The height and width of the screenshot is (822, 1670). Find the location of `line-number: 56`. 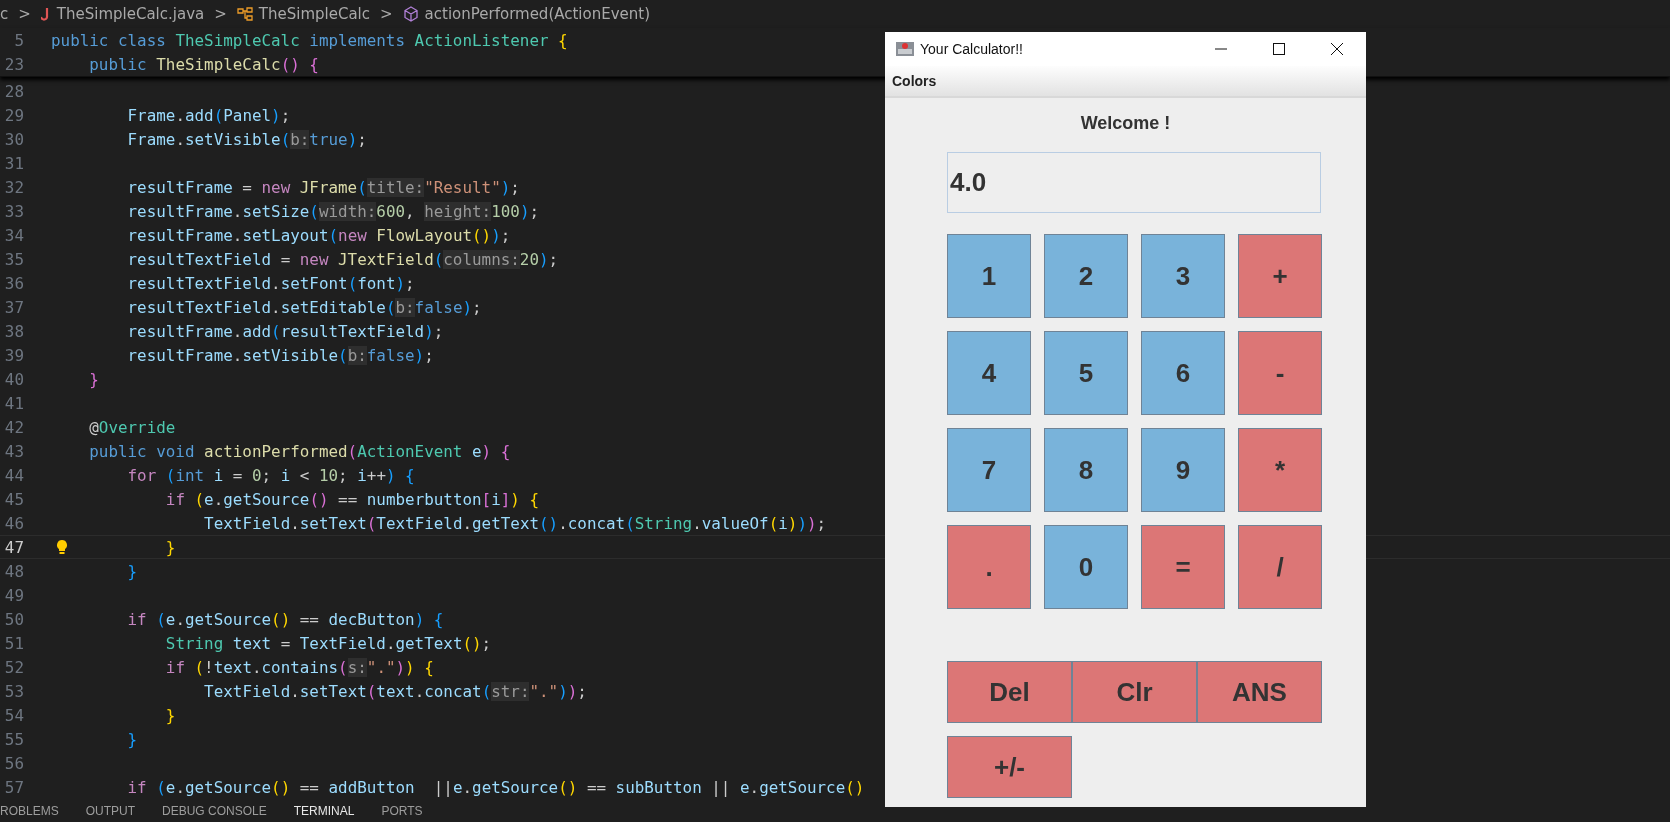

line-number: 56 is located at coordinates (13, 763).